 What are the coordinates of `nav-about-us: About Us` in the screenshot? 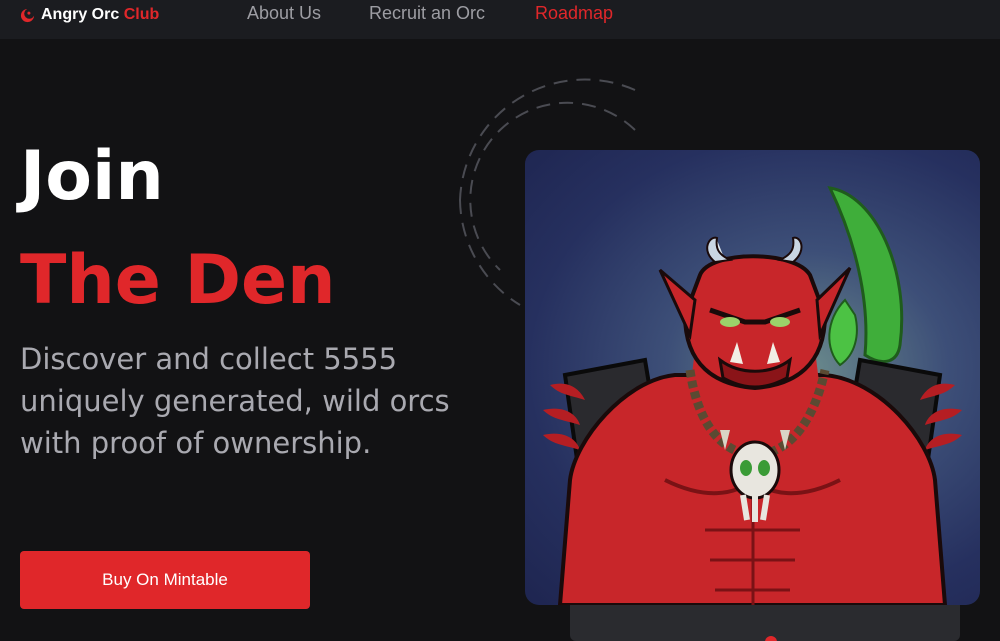 It's located at (284, 13).